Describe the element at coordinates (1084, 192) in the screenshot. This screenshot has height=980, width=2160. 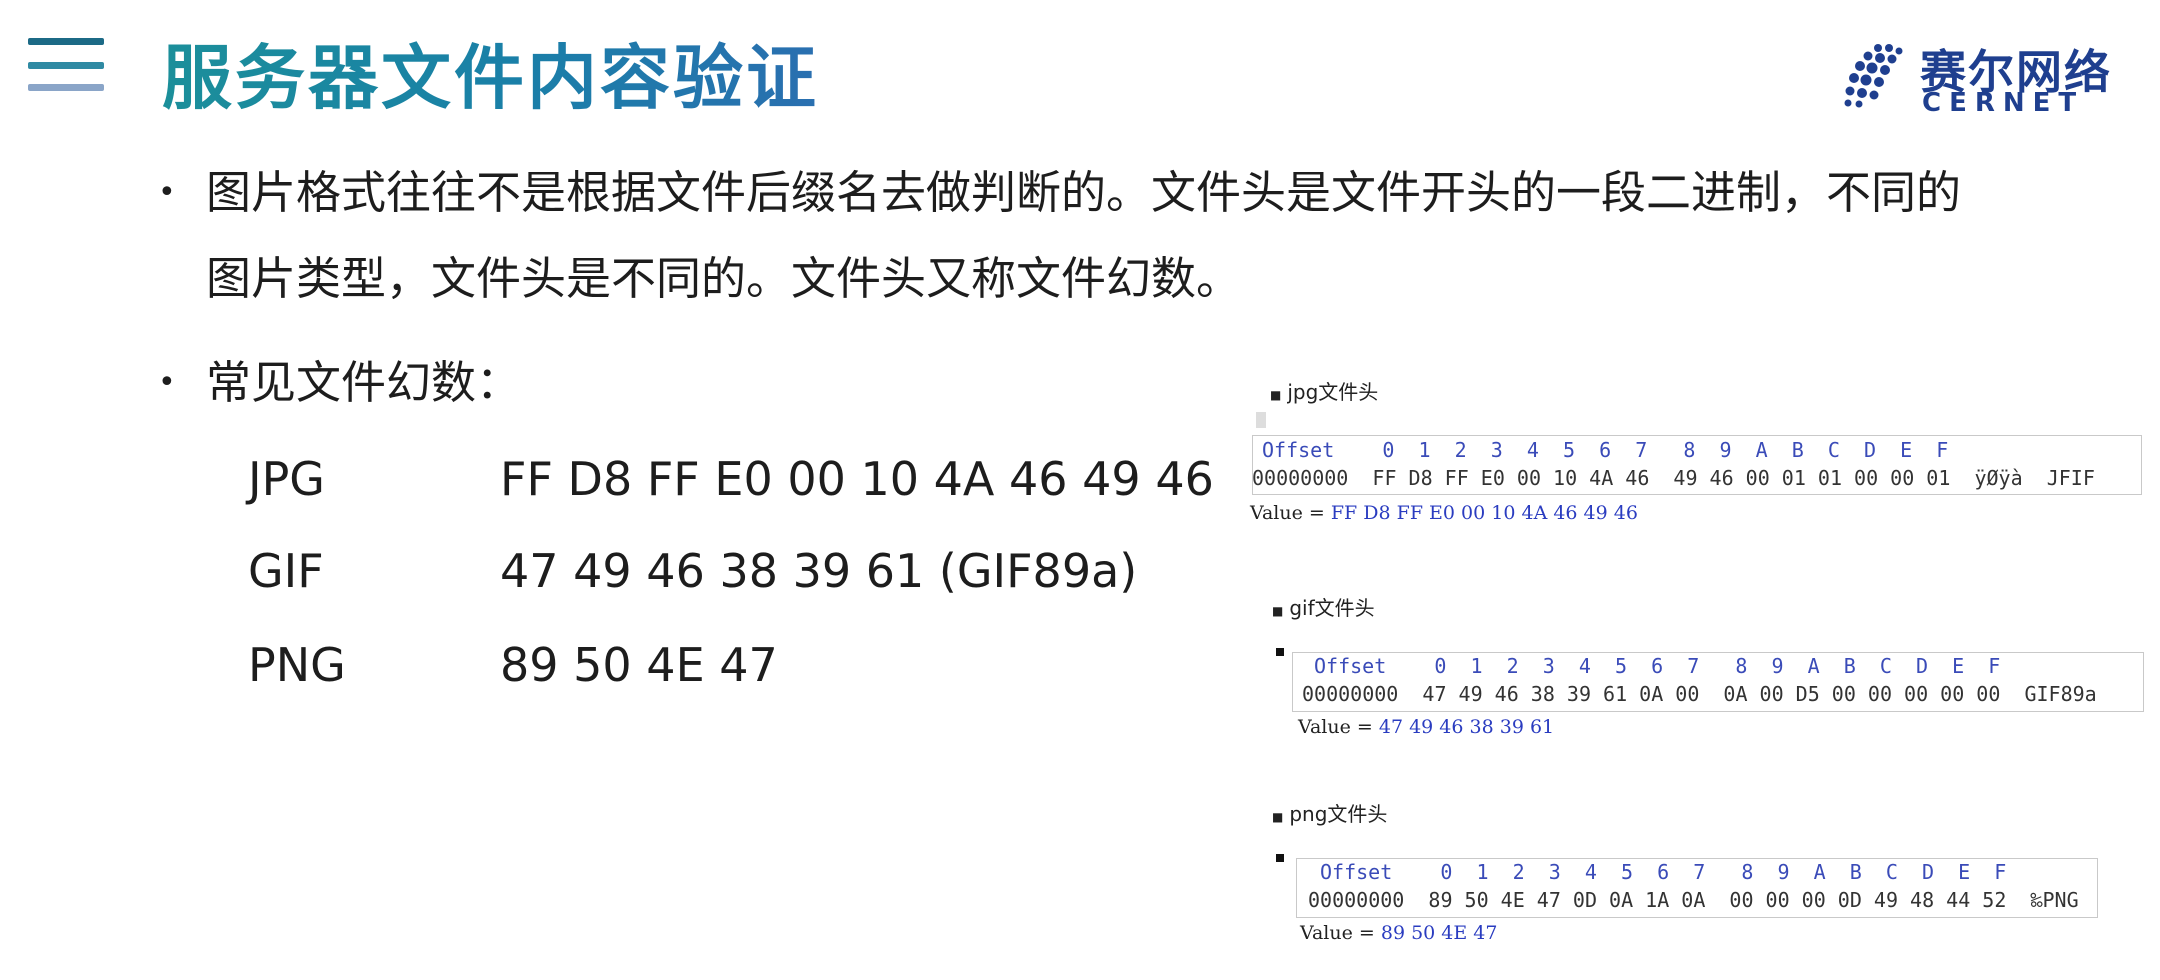
I see `bullet-text-line1: 图片格式往往不是根据文件后缀名去做判断的。文件头是文件开头的一段二进制，不同的` at that location.